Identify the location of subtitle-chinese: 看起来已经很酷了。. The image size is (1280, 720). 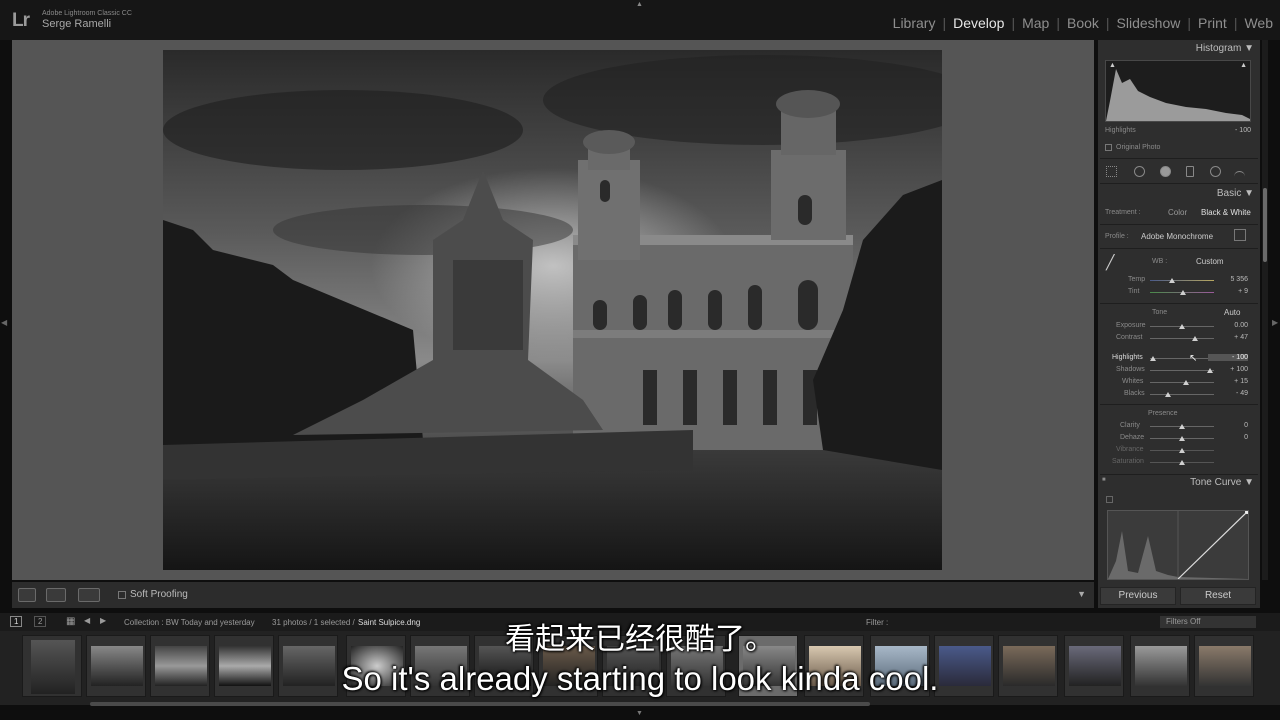
(640, 639).